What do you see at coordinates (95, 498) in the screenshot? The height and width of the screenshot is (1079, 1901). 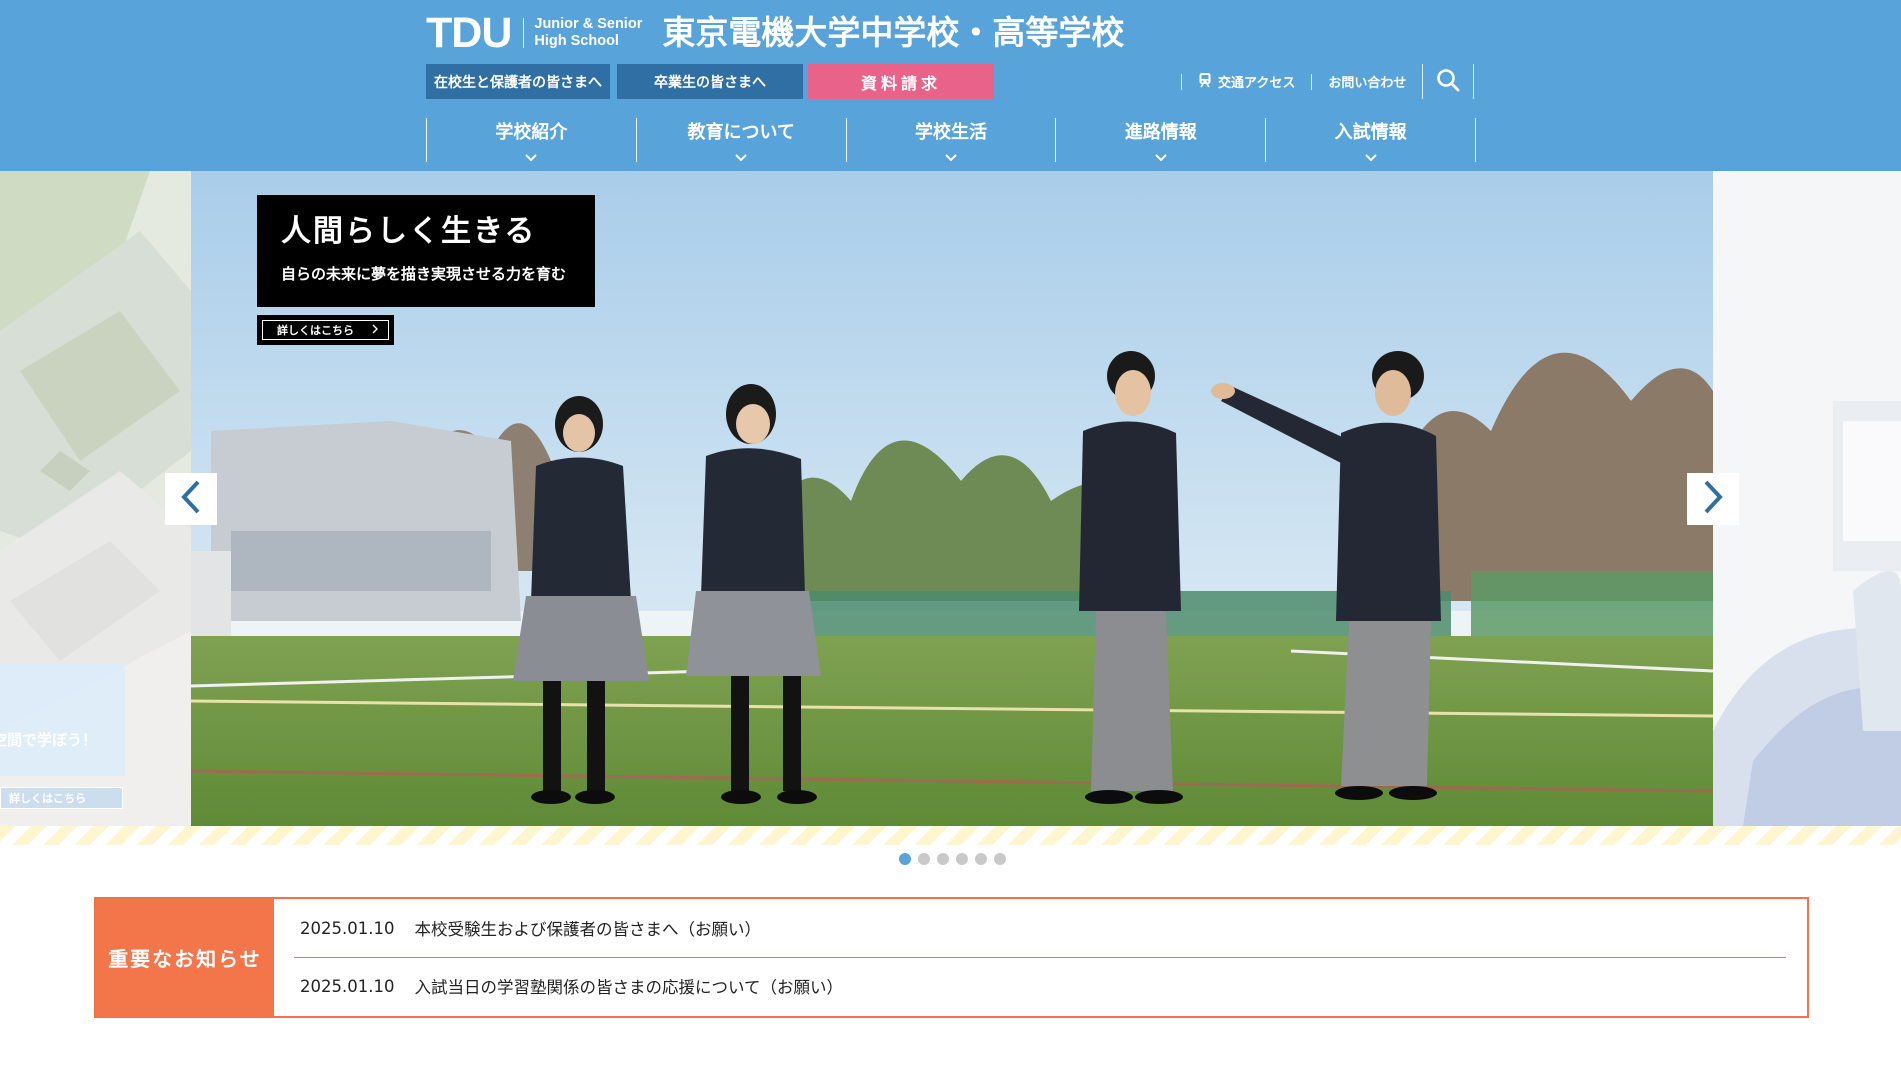 I see `slide-prev-peek: 空間で学ぼう！ 詳しくはこちら` at bounding box center [95, 498].